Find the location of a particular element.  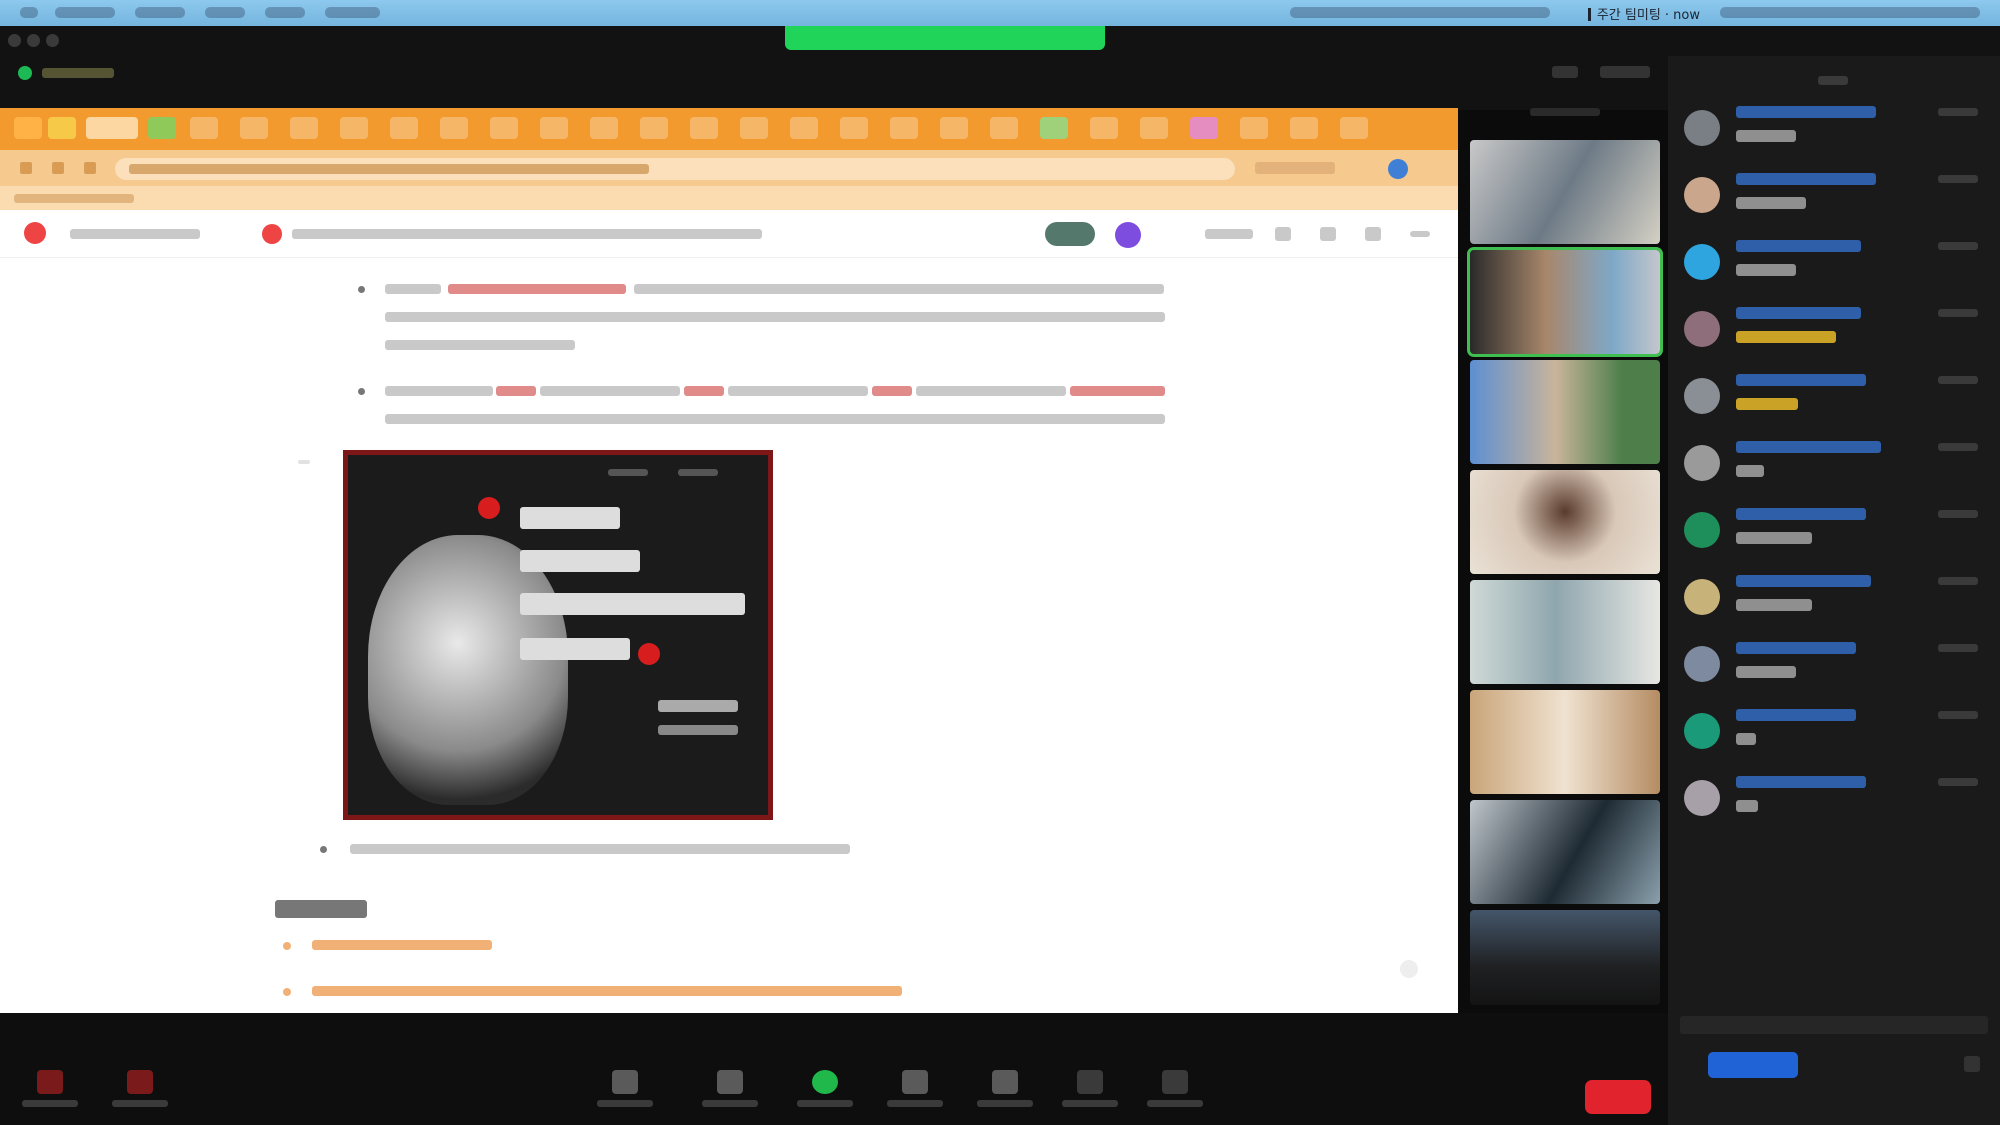

screen-share-indicator is located at coordinates (945, 38).